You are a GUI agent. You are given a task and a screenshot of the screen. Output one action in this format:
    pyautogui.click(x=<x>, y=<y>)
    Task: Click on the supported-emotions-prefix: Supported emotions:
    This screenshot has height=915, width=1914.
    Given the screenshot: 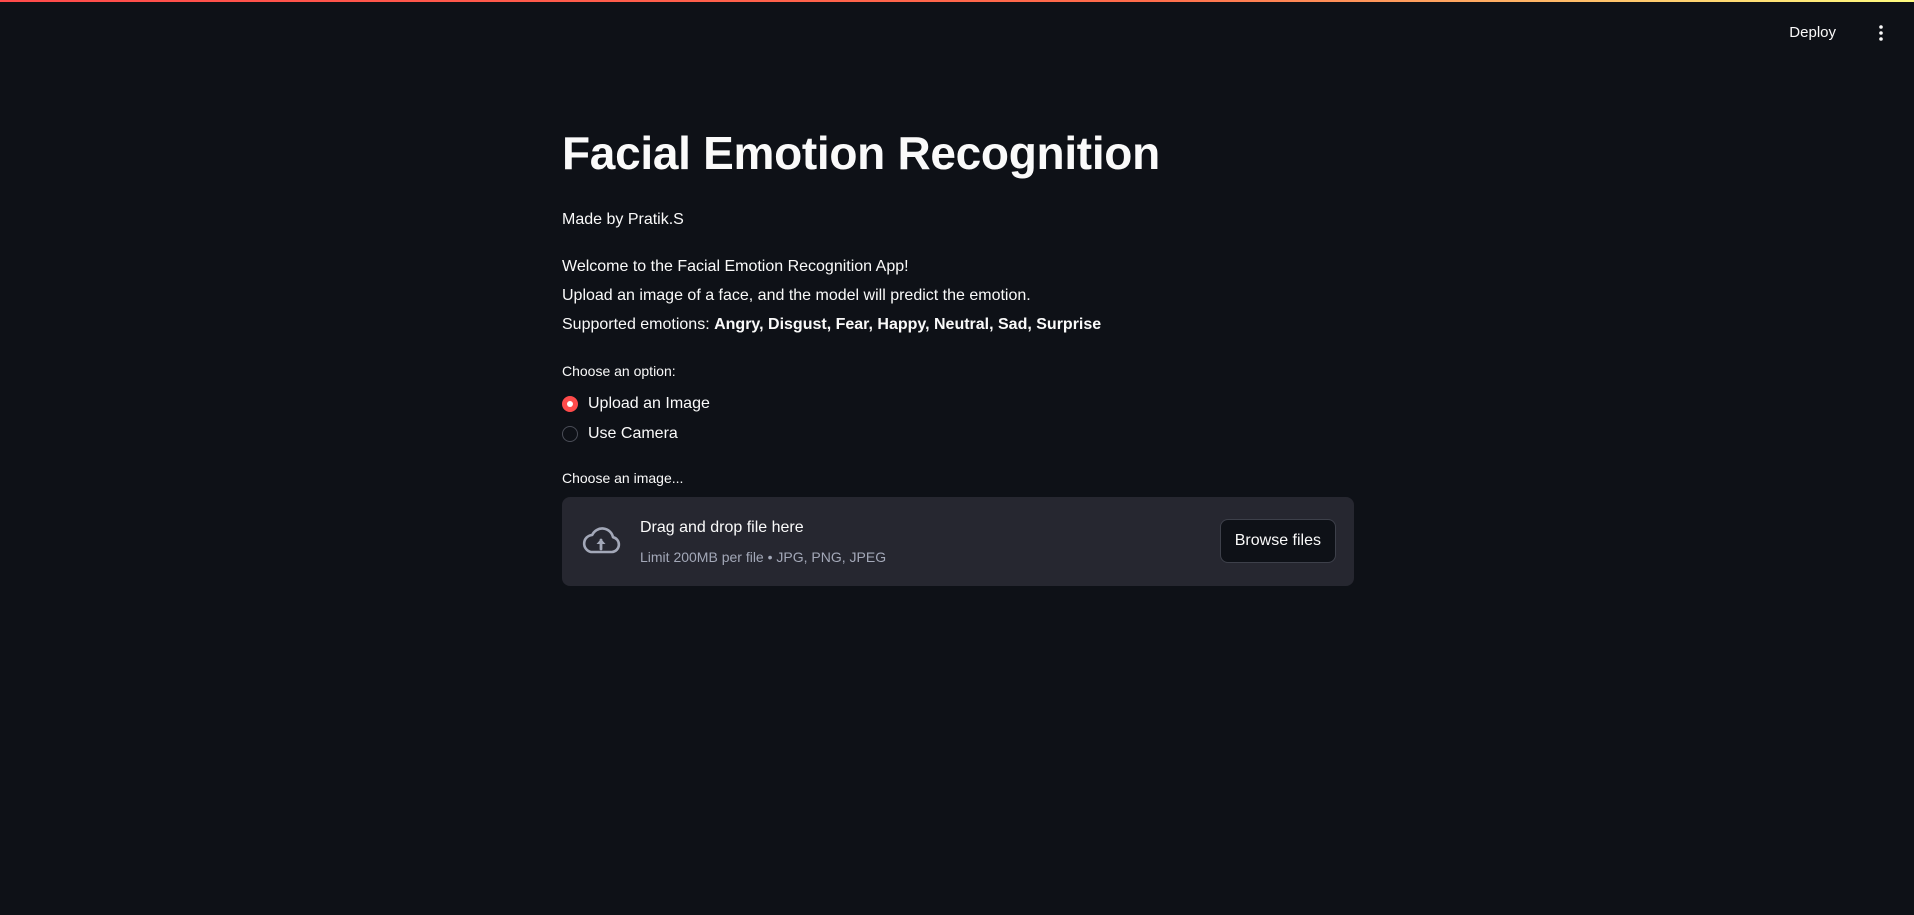 What is the action you would take?
    pyautogui.click(x=638, y=324)
    